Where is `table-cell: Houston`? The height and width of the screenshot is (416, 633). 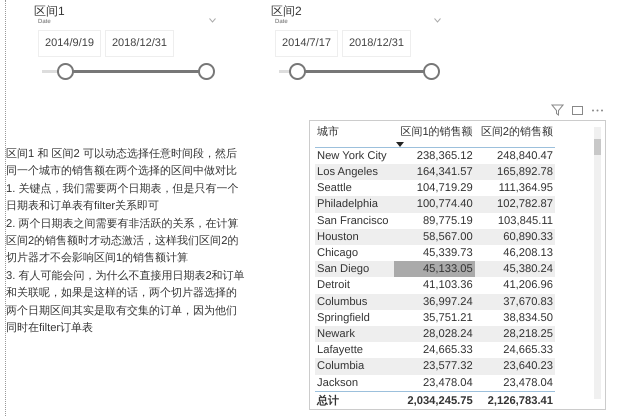 table-cell: Houston is located at coordinates (354, 237).